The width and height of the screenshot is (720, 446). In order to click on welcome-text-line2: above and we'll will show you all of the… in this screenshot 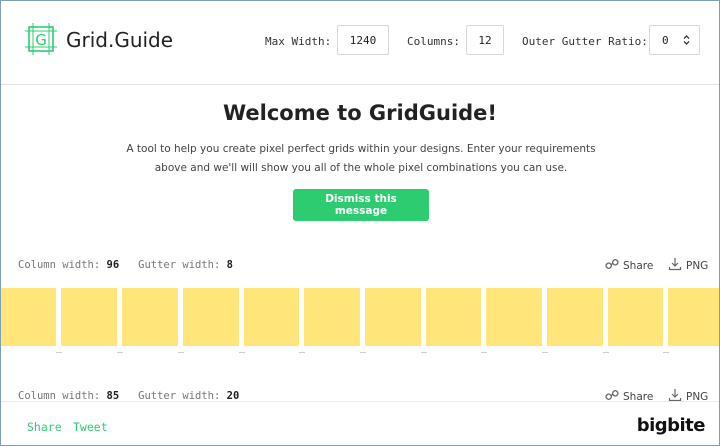, I will do `click(361, 168)`.